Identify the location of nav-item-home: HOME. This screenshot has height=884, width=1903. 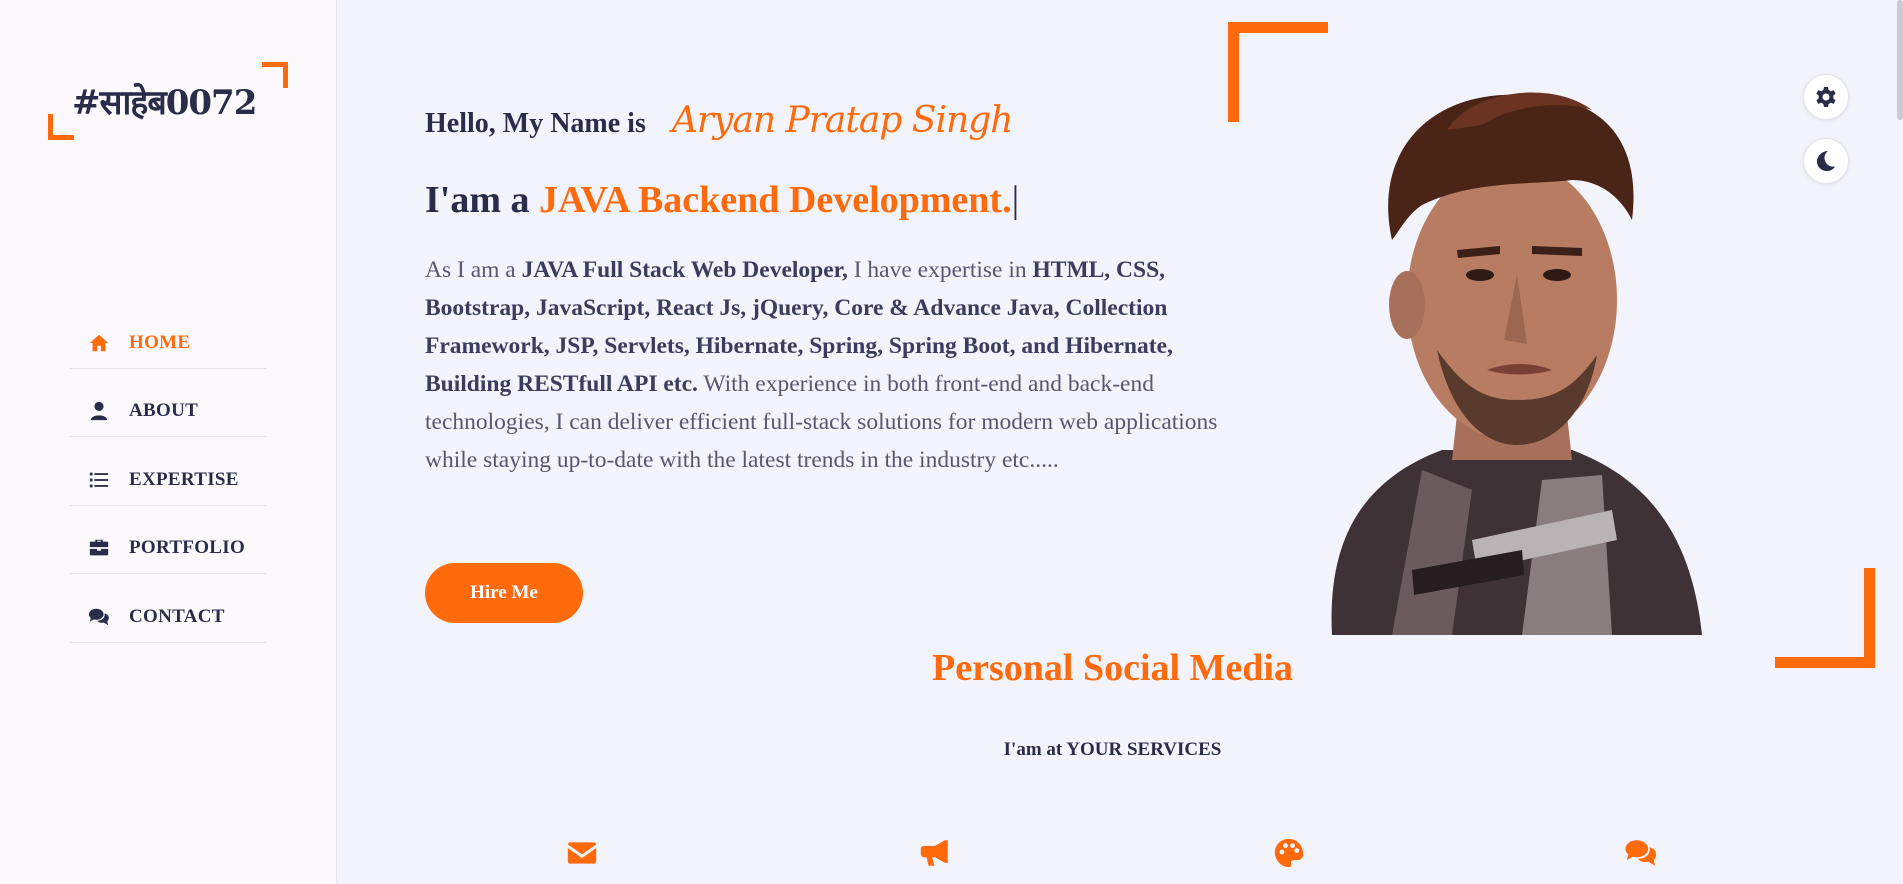
(168, 334).